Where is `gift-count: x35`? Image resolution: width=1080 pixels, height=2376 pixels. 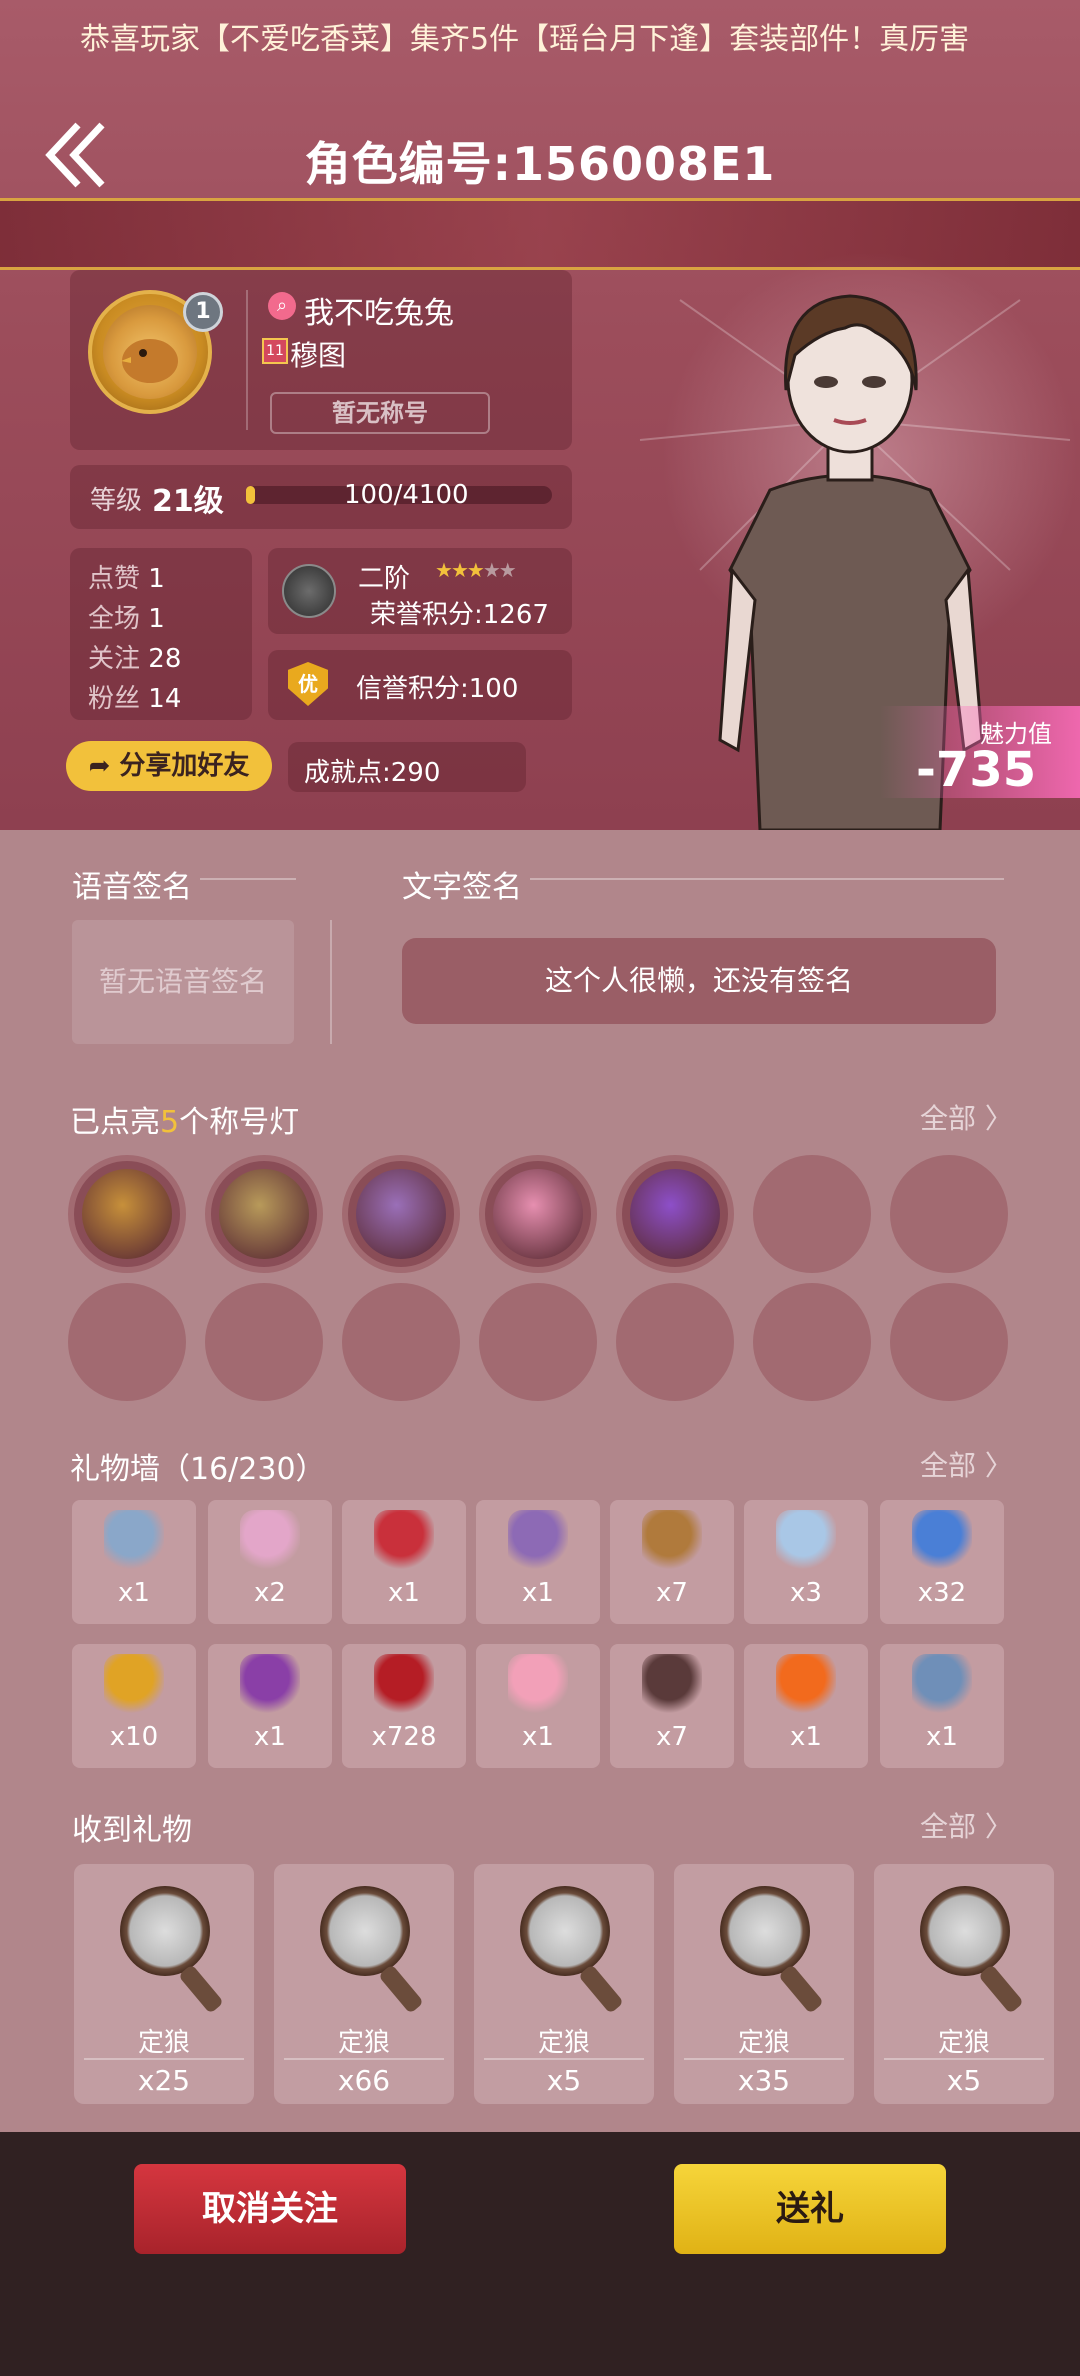 gift-count: x35 is located at coordinates (764, 2080).